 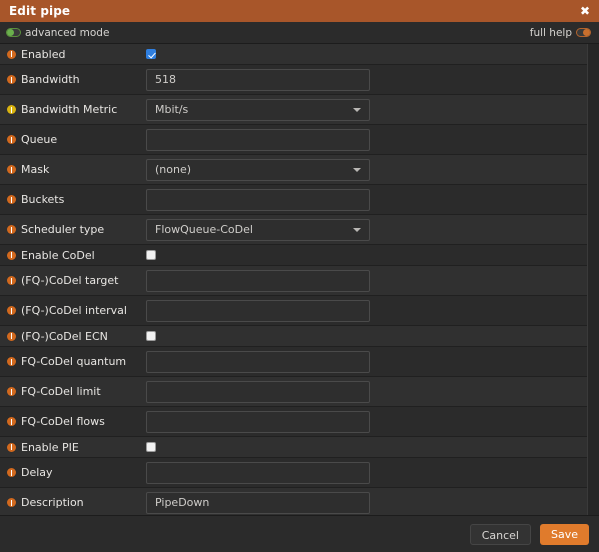 What do you see at coordinates (39, 139) in the screenshot?
I see `form-row-label: Queue` at bounding box center [39, 139].